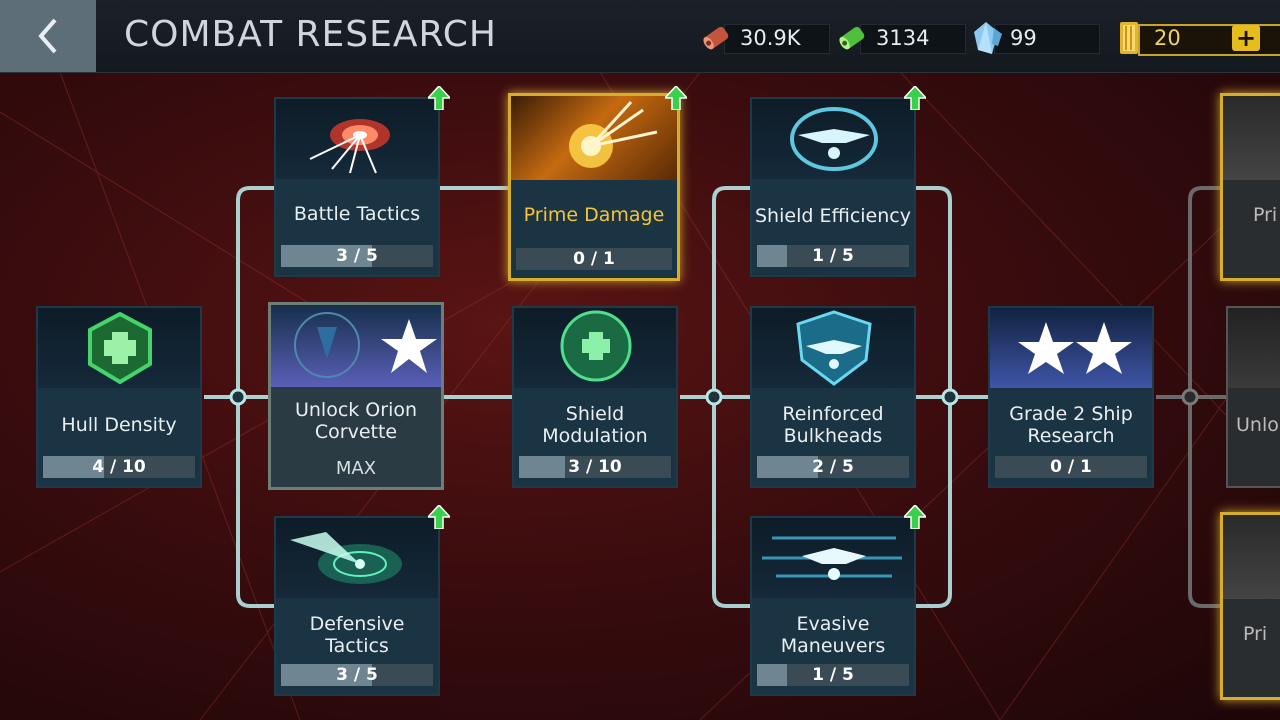 The width and height of the screenshot is (1280, 720). I want to click on progress-text: 2 / 5, so click(833, 467).